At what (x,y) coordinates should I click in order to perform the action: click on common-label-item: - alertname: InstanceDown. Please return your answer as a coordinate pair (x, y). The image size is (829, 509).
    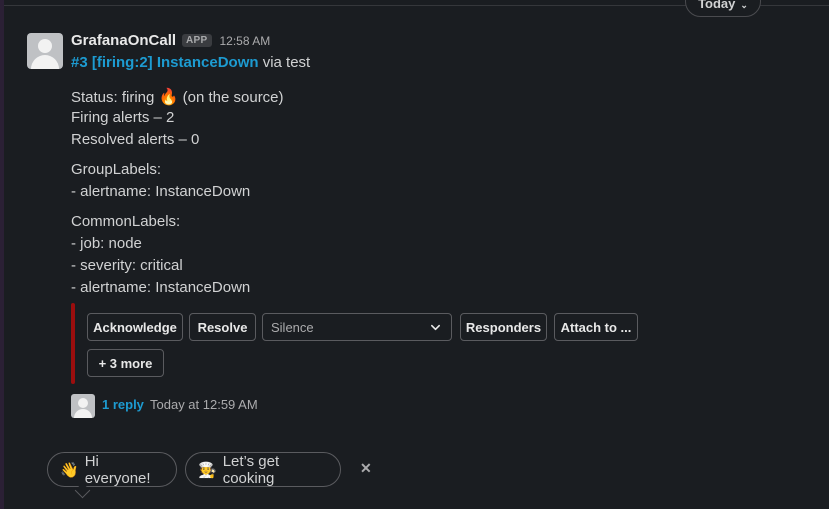
    Looking at the image, I should click on (161, 287).